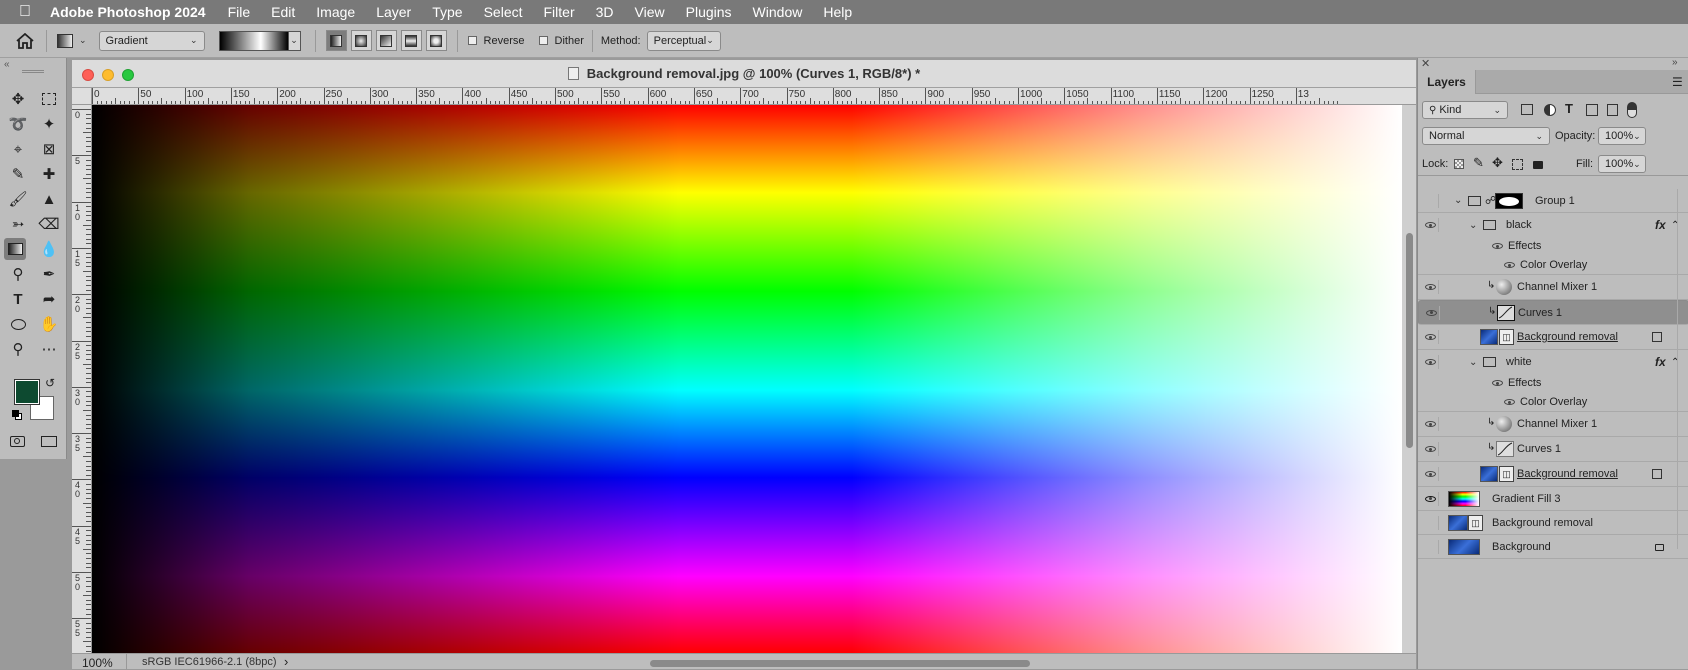 The height and width of the screenshot is (670, 1688). I want to click on menu-window: Window, so click(778, 12).